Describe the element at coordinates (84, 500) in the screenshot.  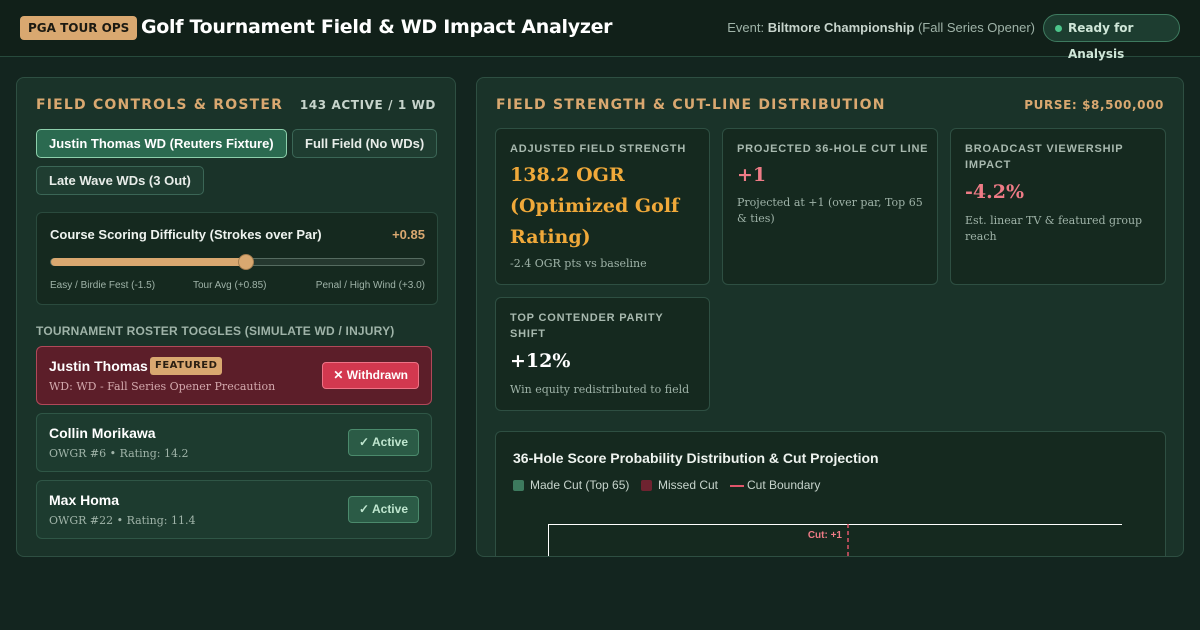
I see `player-name: Max Homa` at that location.